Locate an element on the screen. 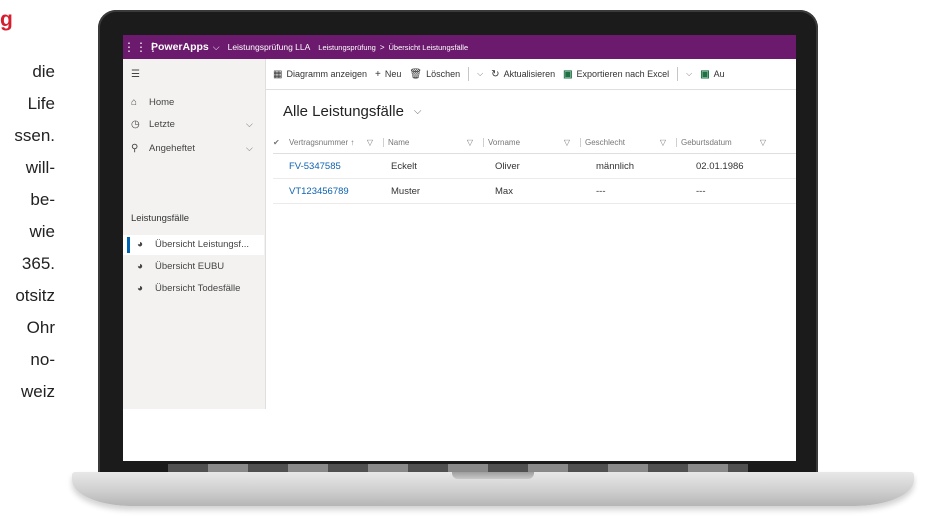  column-header-label: Vorname is located at coordinates (501, 142).